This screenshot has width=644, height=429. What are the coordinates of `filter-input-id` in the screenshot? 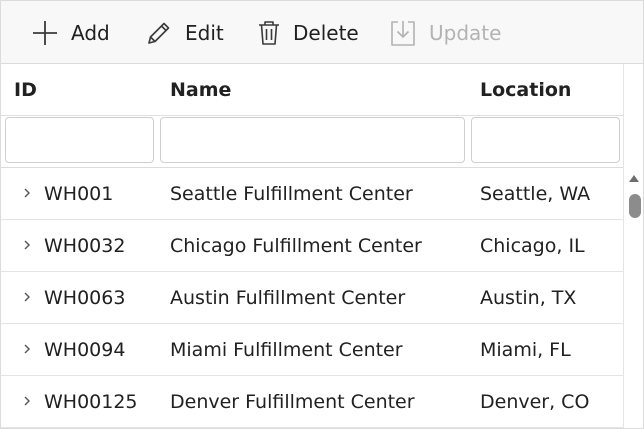 It's located at (79, 140).